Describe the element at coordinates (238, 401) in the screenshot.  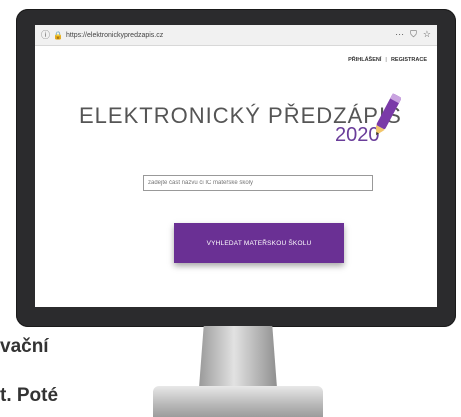
I see `monitor-stand-base` at that location.